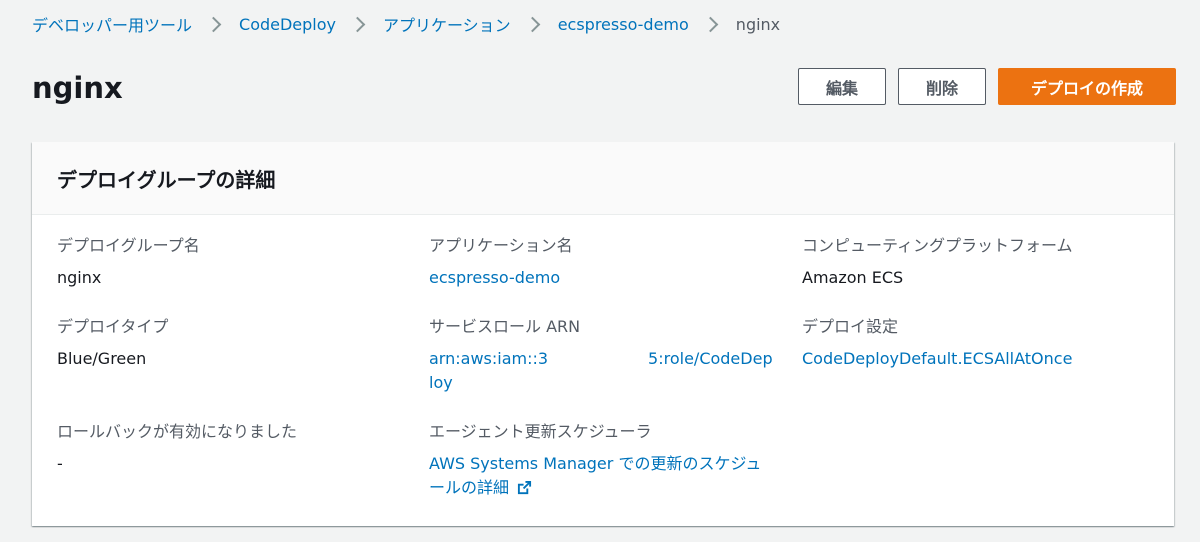  Describe the element at coordinates (937, 245) in the screenshot. I see `compute-platform-label: コンピューティングプラットフォーム` at that location.